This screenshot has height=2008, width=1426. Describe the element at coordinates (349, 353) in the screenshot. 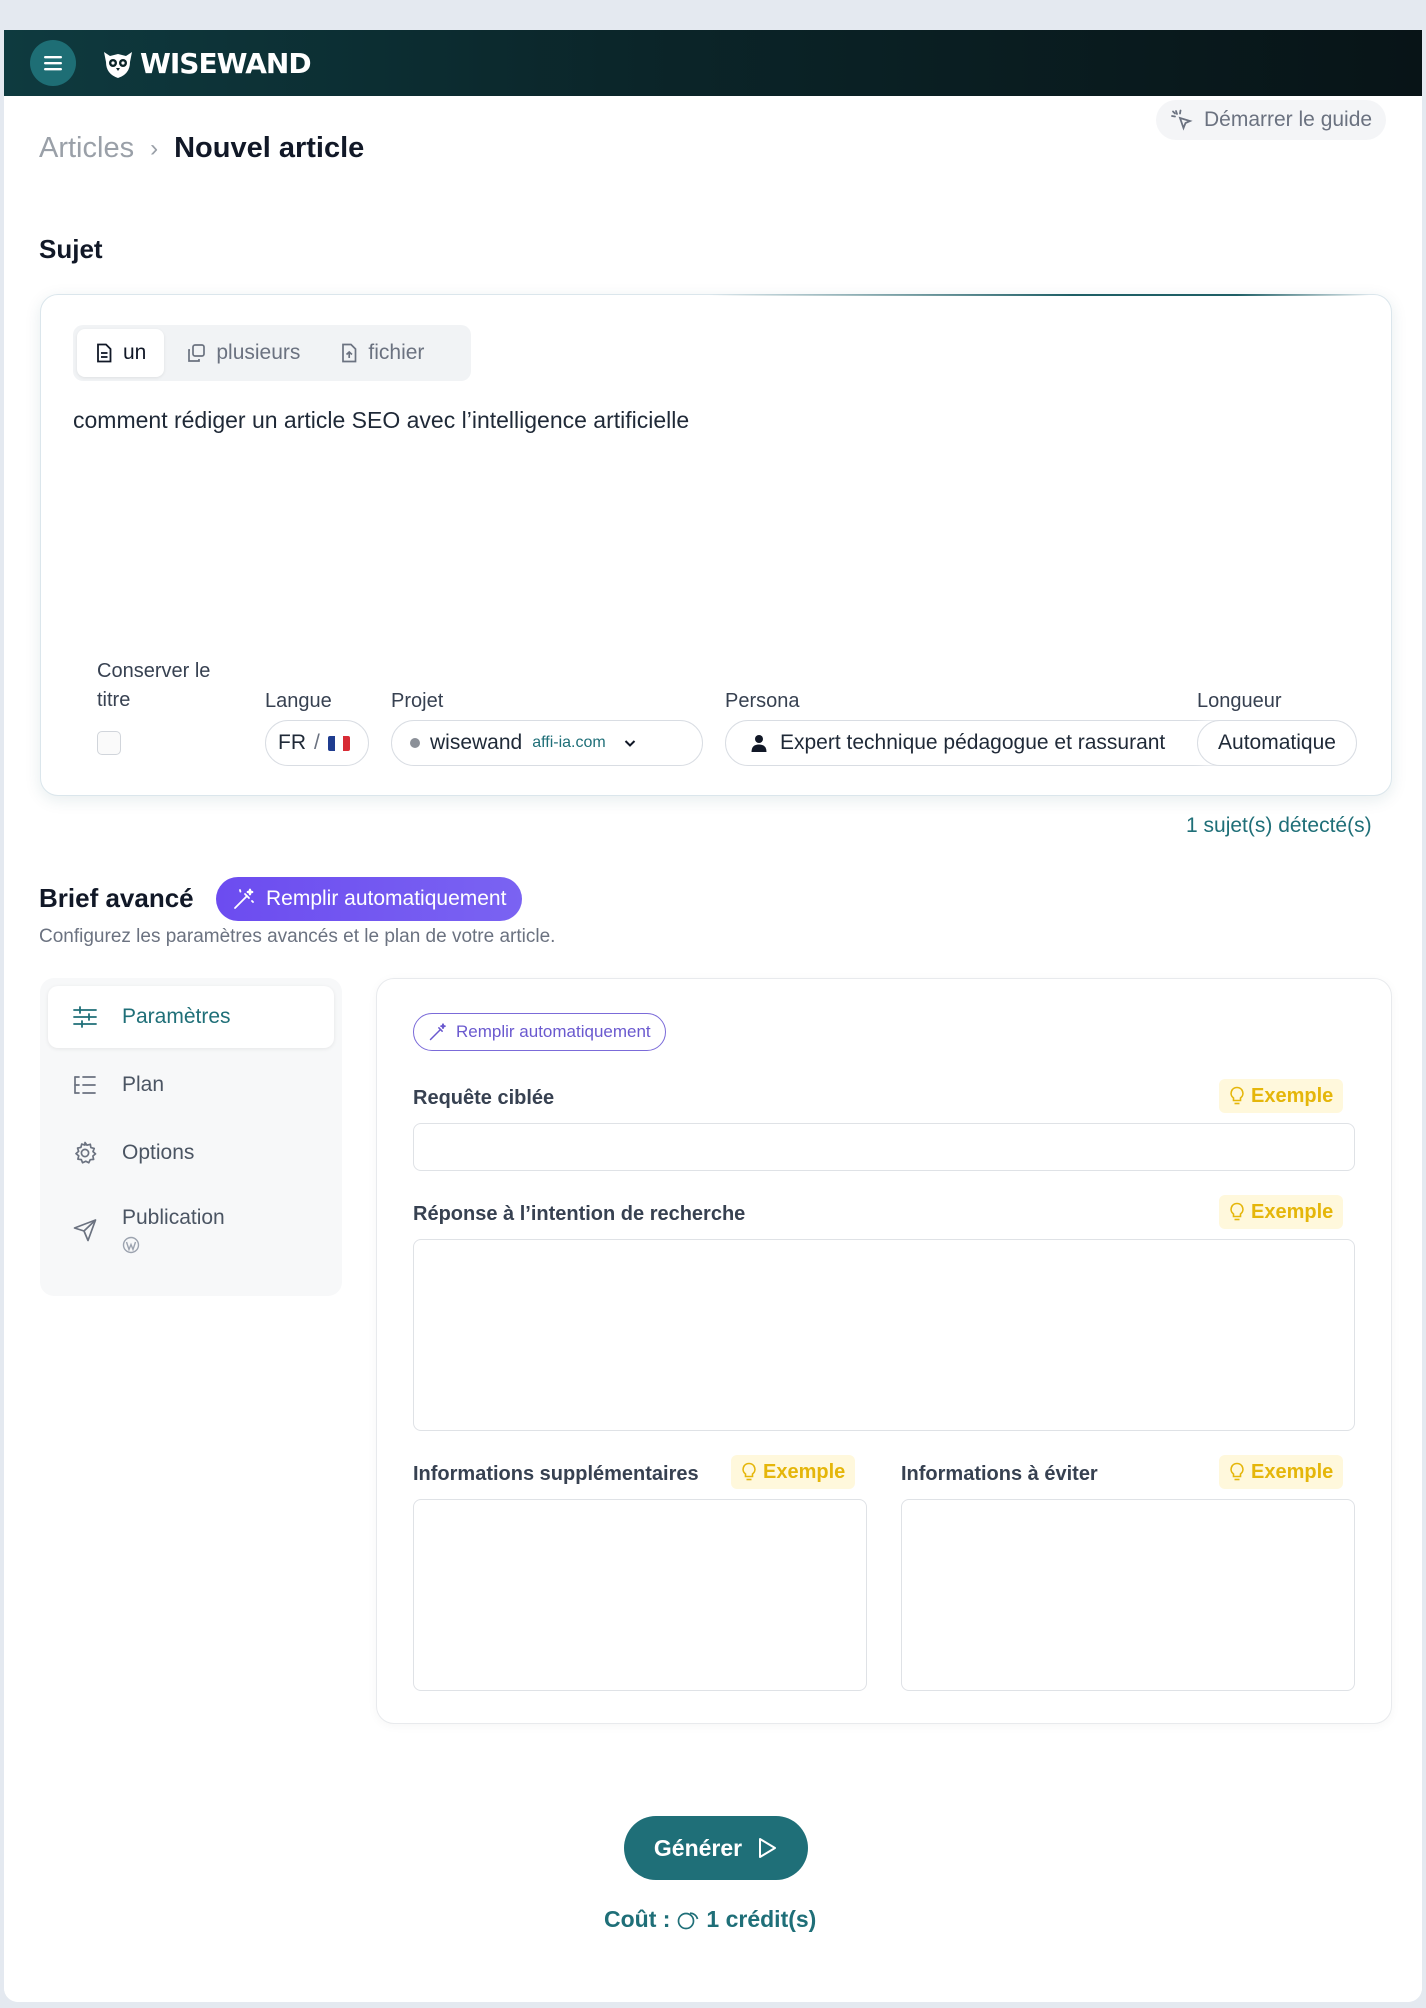

I see `file-upload-icon` at that location.